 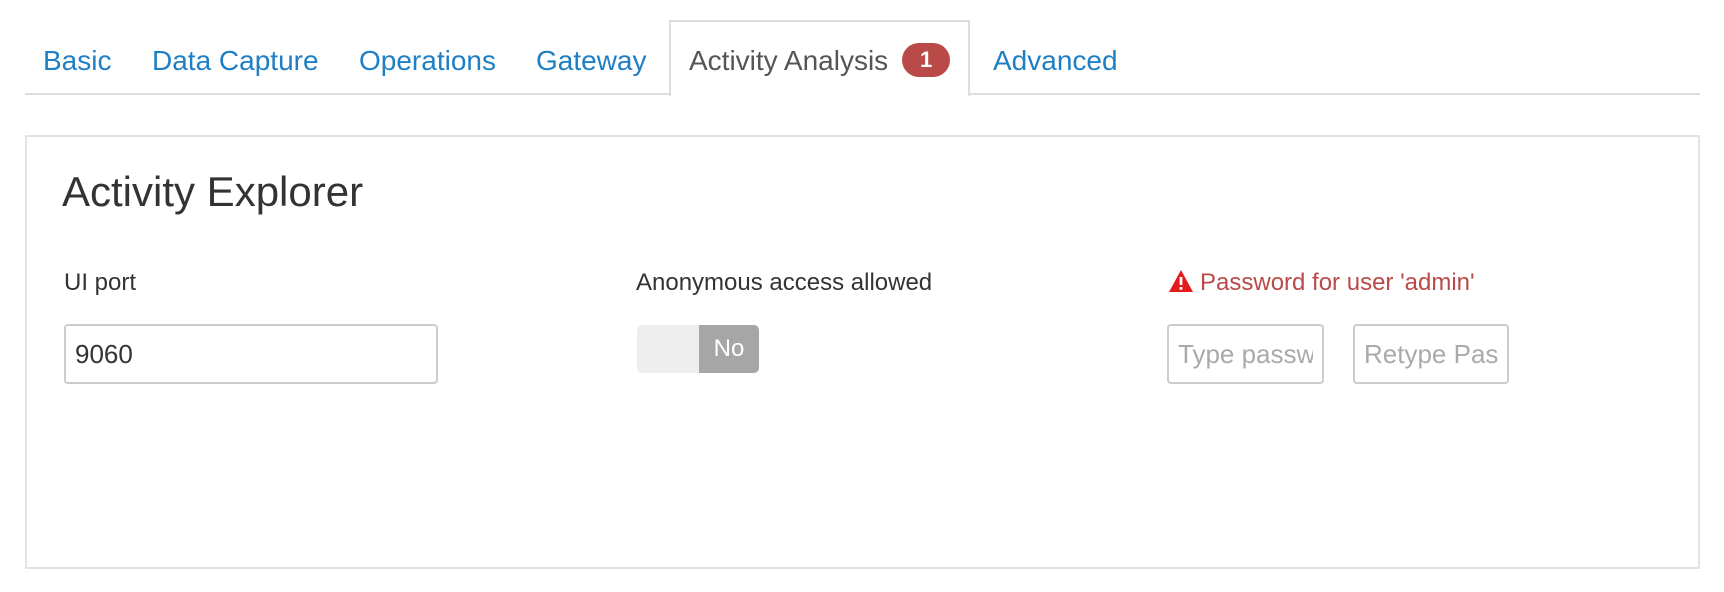 I want to click on ui-port-label: UI port, so click(x=100, y=282).